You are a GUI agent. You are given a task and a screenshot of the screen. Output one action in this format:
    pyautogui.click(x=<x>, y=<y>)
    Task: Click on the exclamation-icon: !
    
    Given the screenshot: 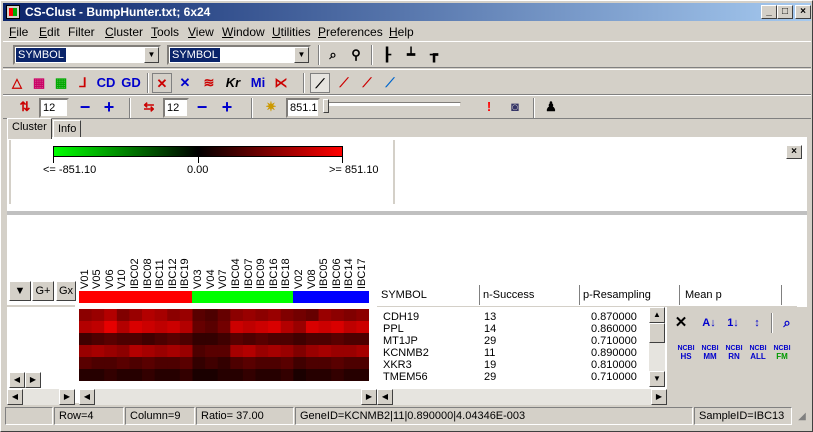 What is the action you would take?
    pyautogui.click(x=489, y=107)
    